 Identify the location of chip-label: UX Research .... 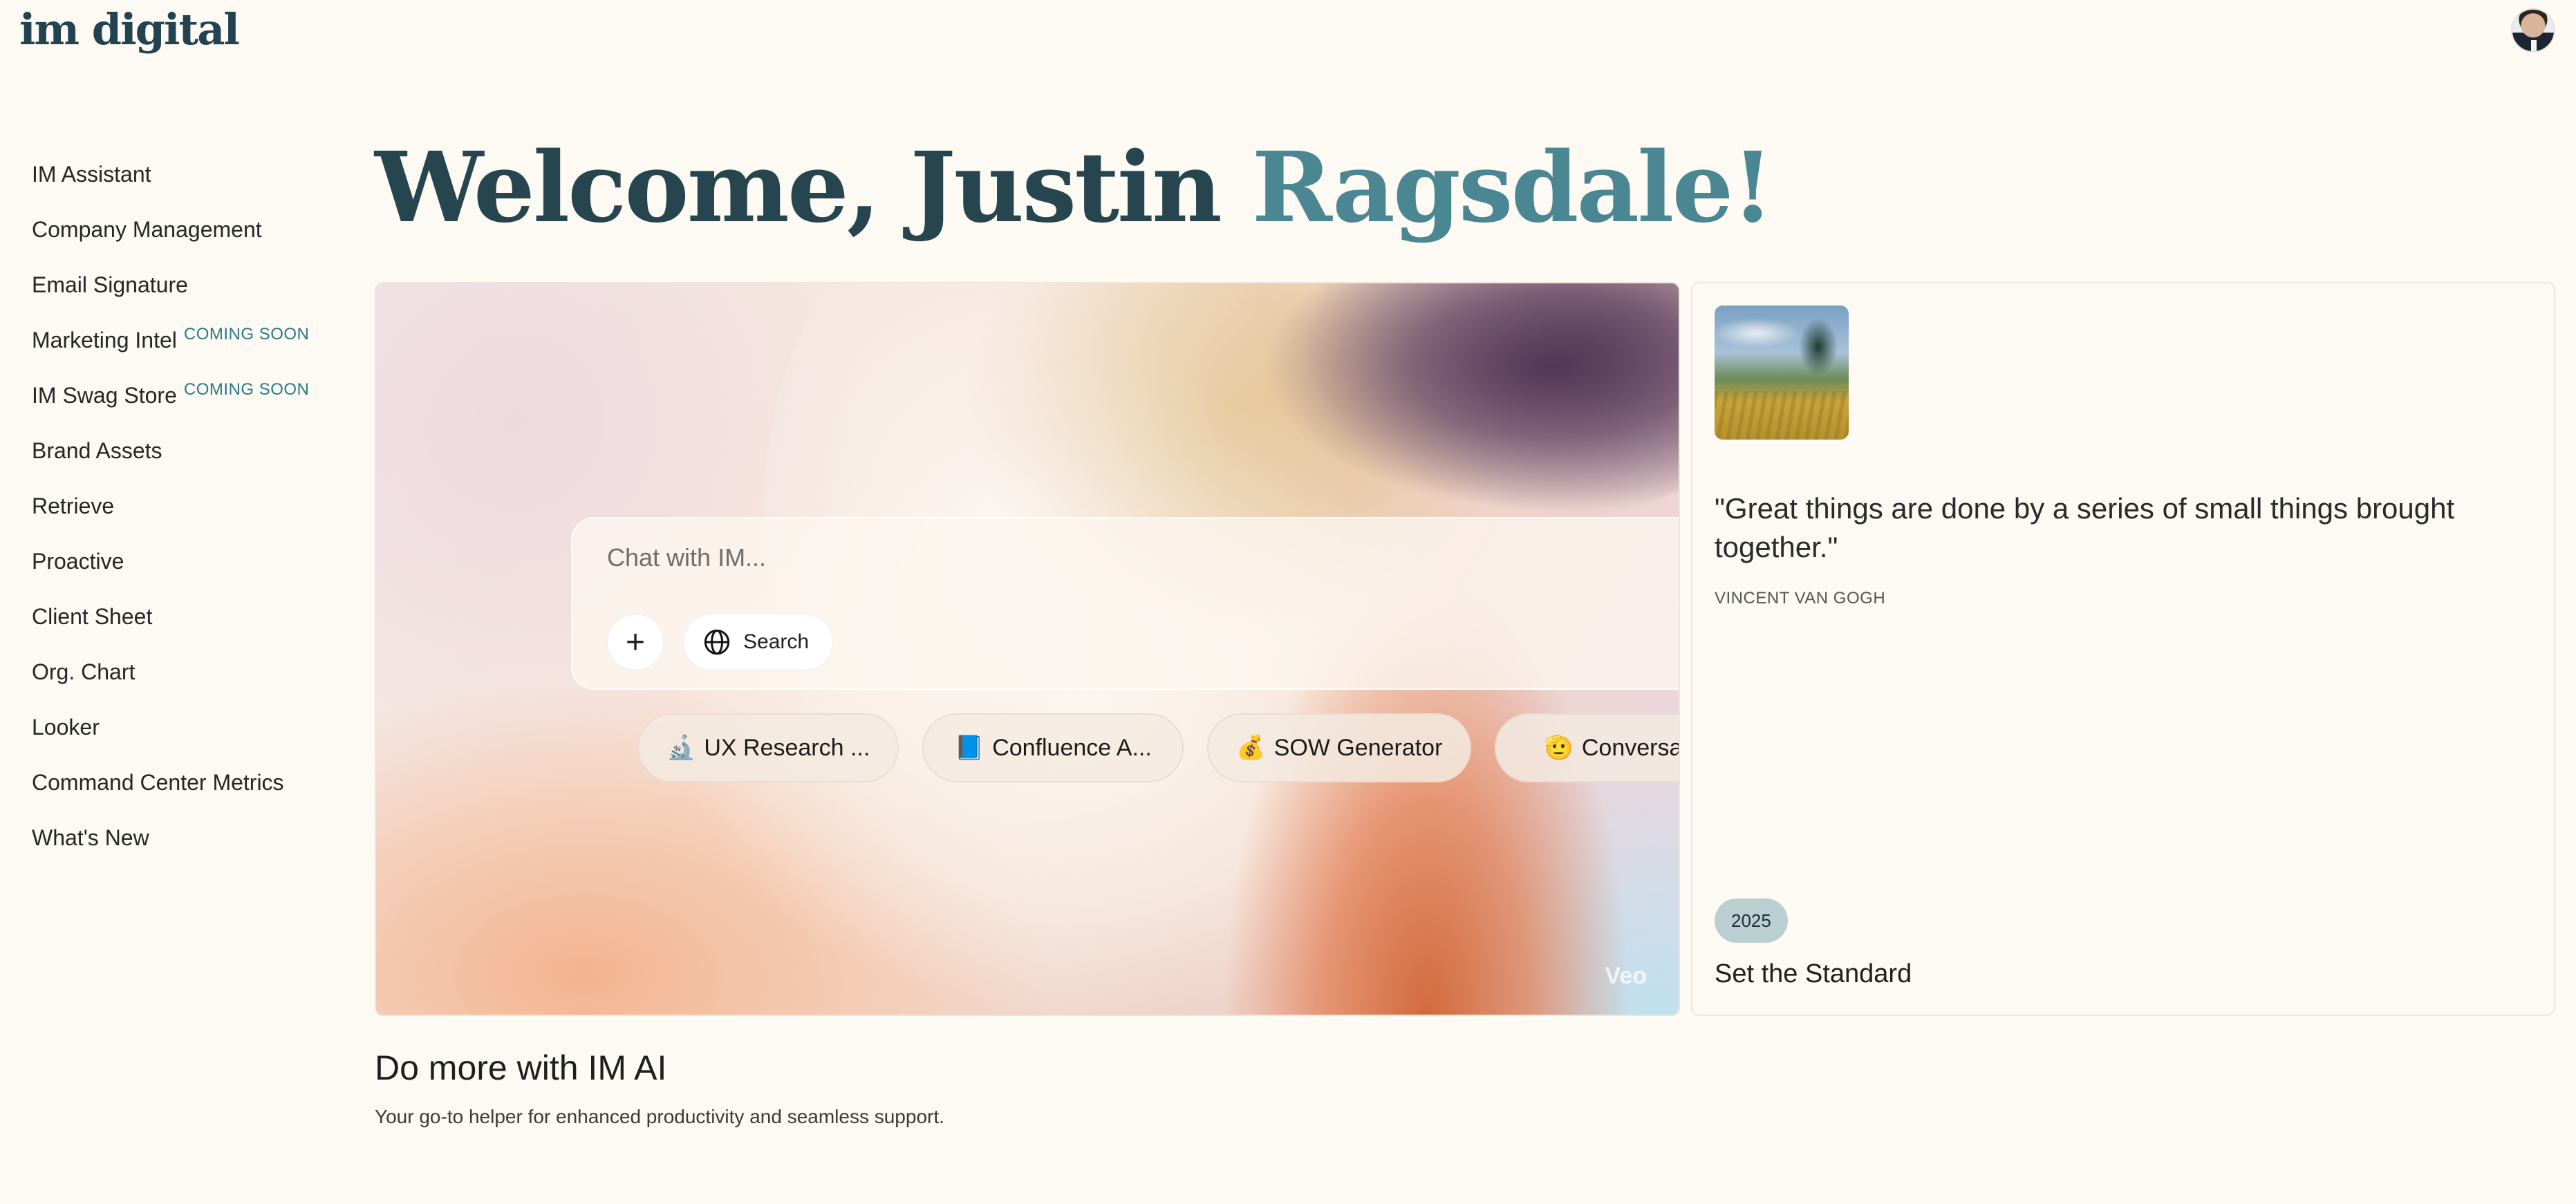
(787, 748).